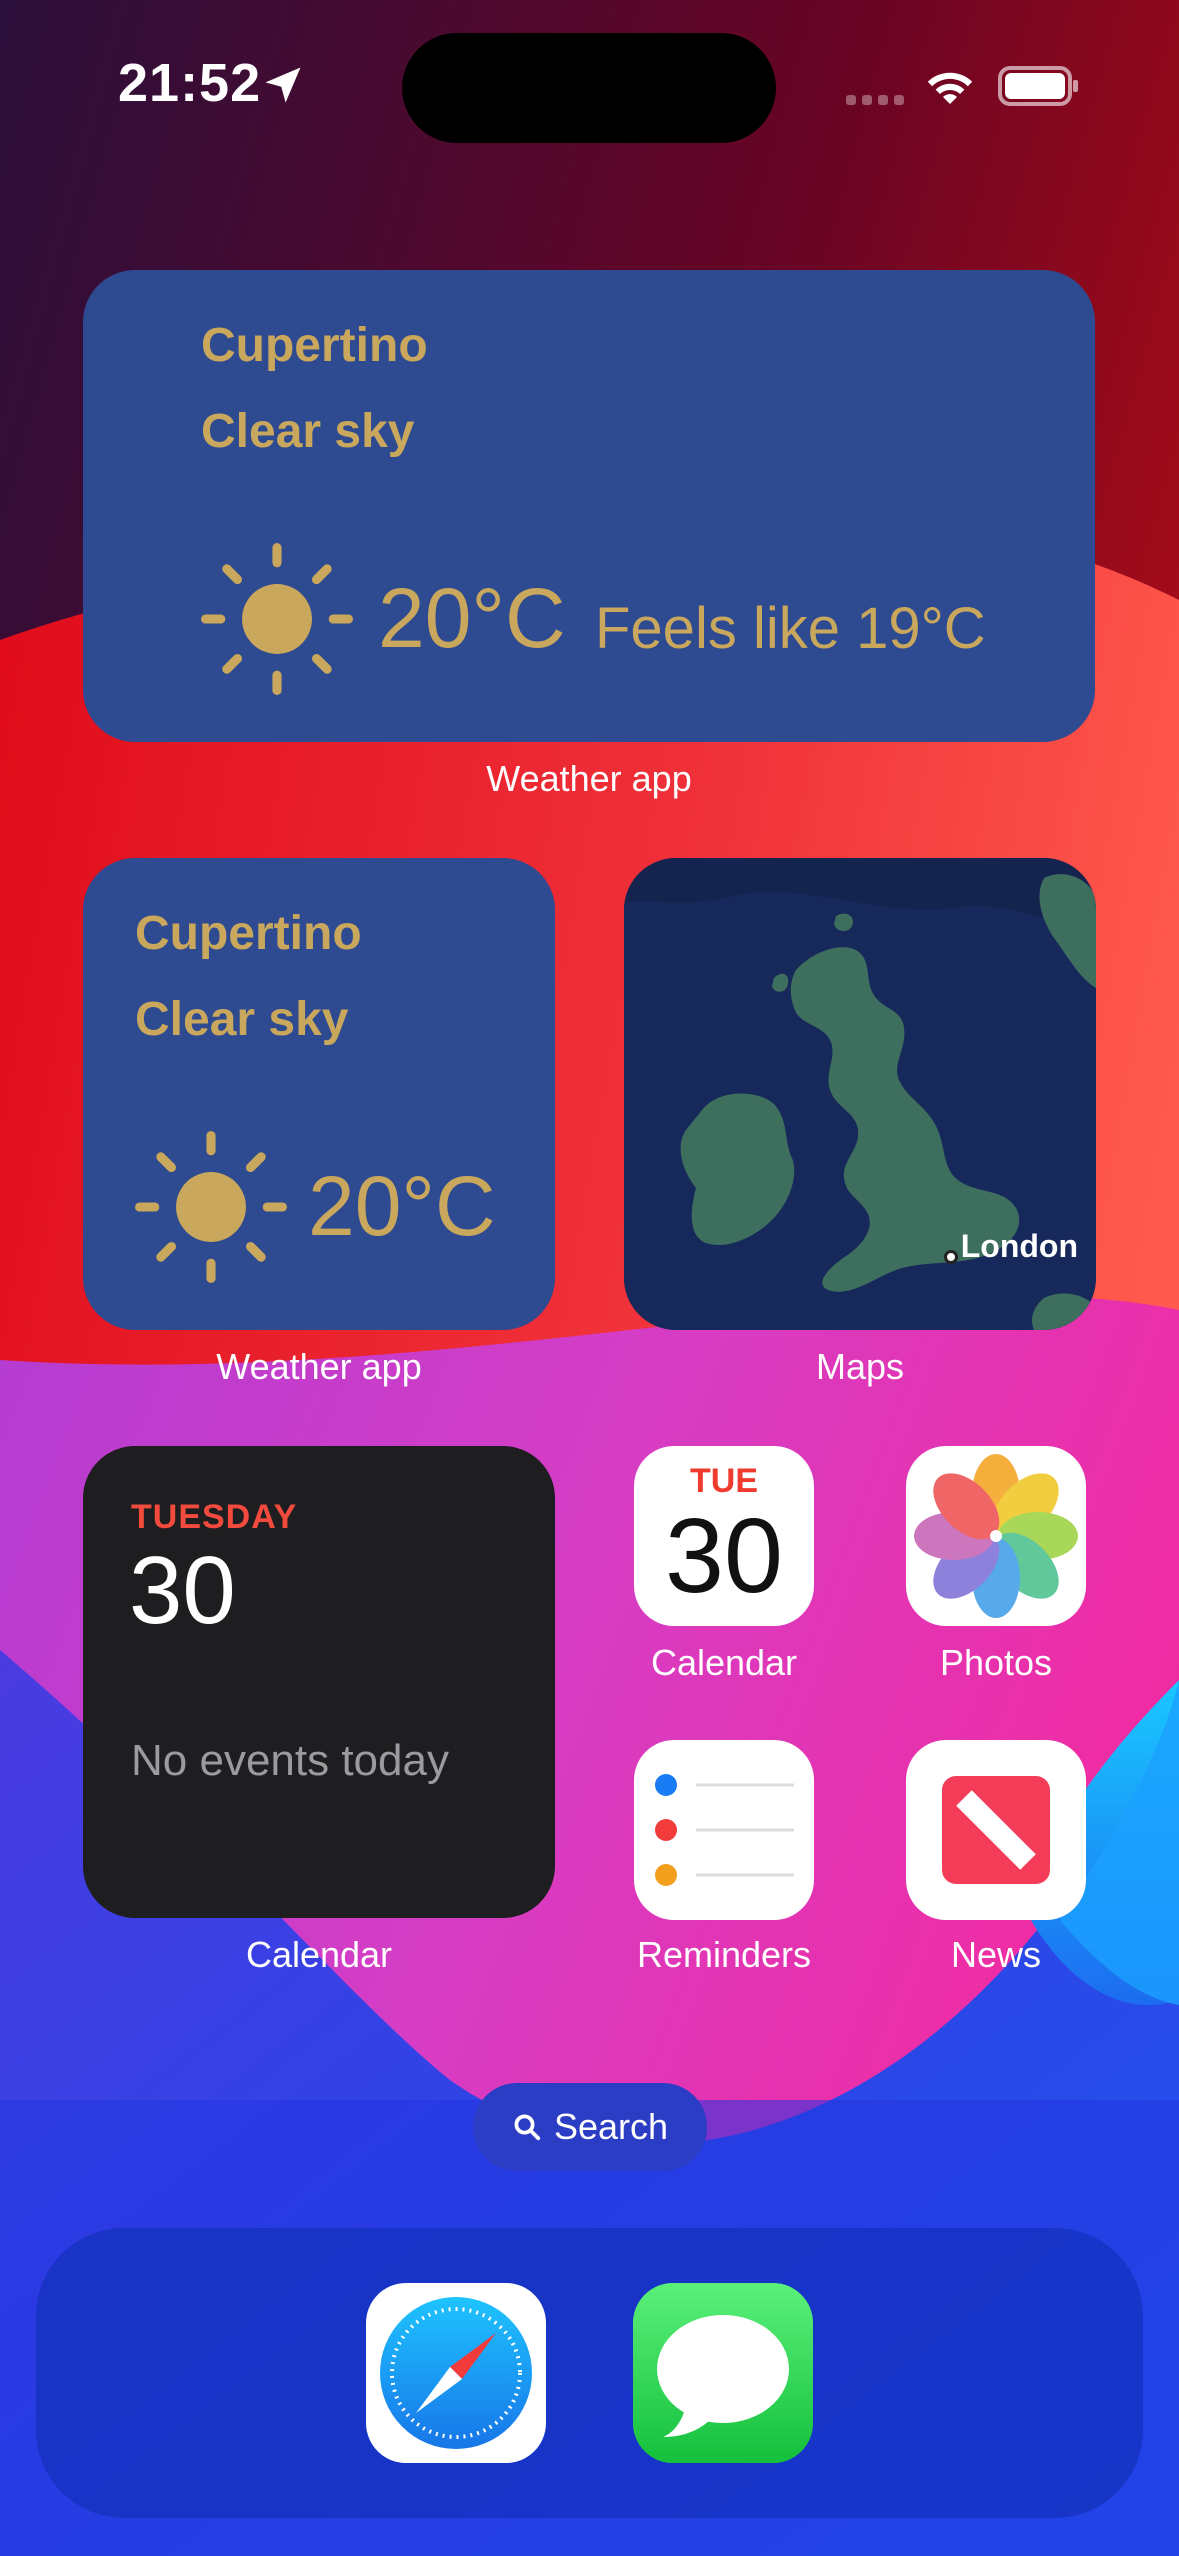 Image resolution: width=1179 pixels, height=2556 pixels. I want to click on location-arrow-icon, so click(283, 85).